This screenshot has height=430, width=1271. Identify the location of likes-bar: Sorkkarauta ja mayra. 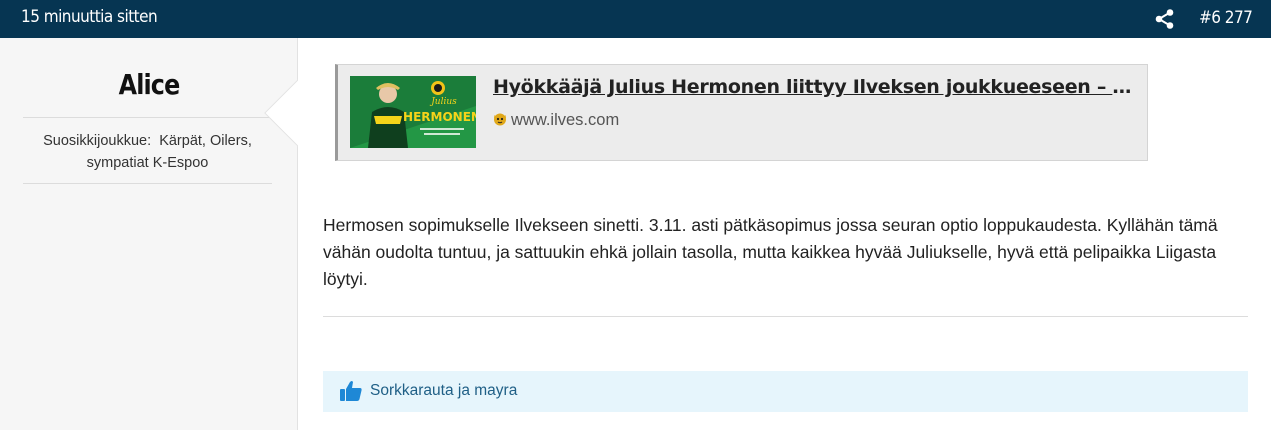
(785, 391).